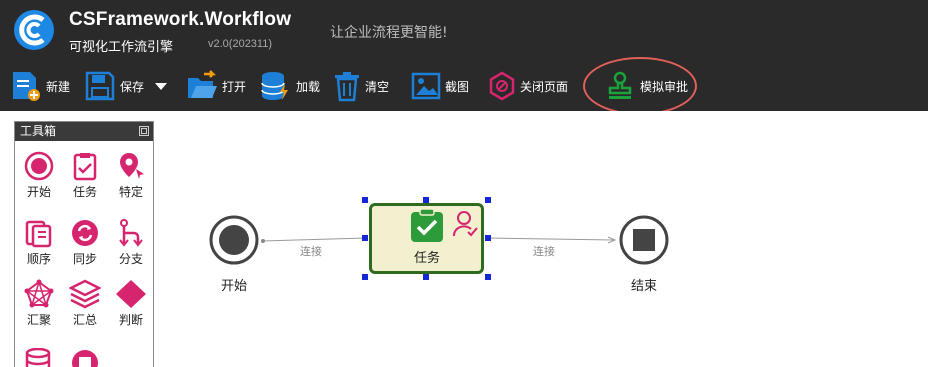  What do you see at coordinates (427, 258) in the screenshot?
I see `task-node-label: 任务` at bounding box center [427, 258].